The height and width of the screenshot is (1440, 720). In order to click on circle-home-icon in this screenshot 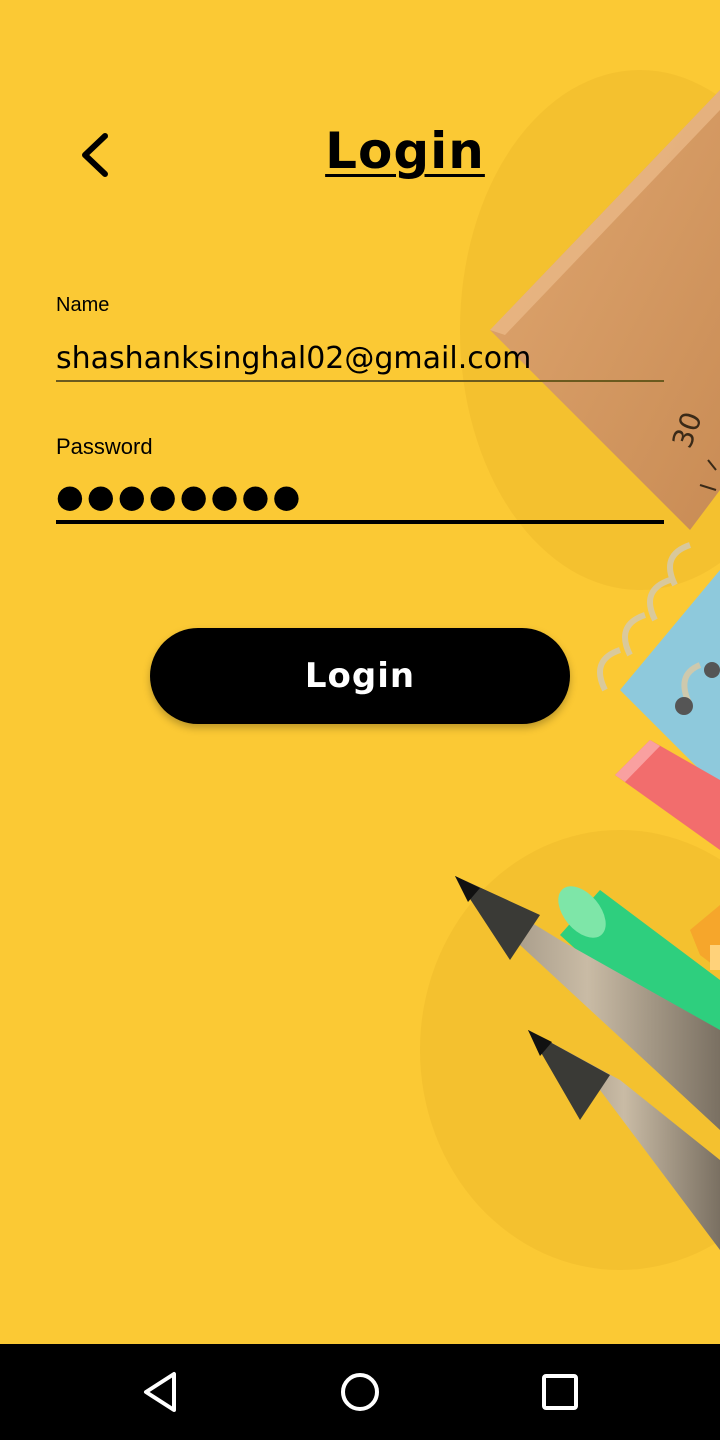, I will do `click(360, 1392)`.